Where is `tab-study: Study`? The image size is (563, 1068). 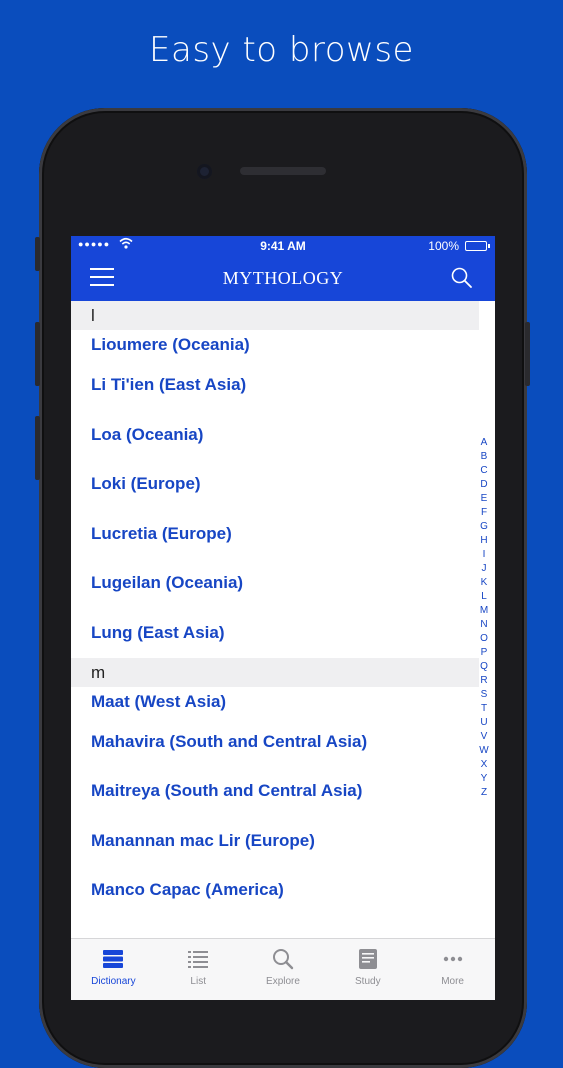 tab-study: Study is located at coordinates (367, 969).